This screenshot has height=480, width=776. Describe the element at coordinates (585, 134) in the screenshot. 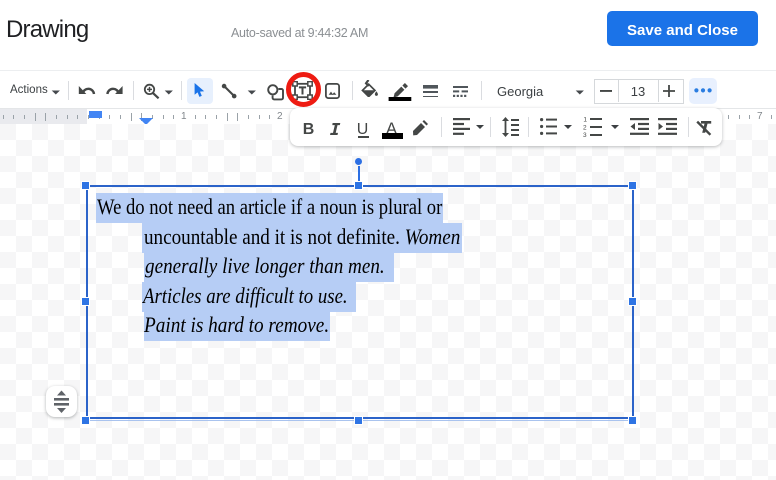

I see `svg-text: 3` at that location.